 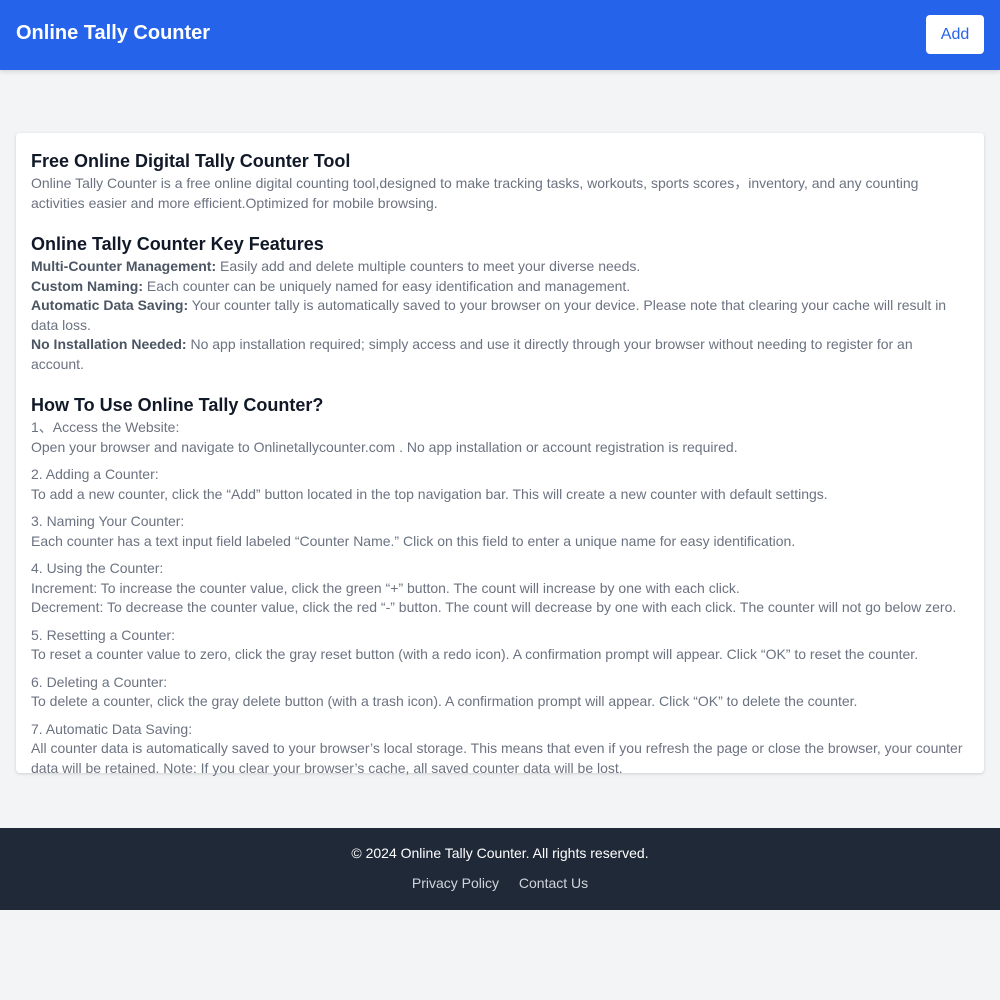 What do you see at coordinates (99, 681) in the screenshot?
I see `step-heading: 6. Deleting a Counter:` at bounding box center [99, 681].